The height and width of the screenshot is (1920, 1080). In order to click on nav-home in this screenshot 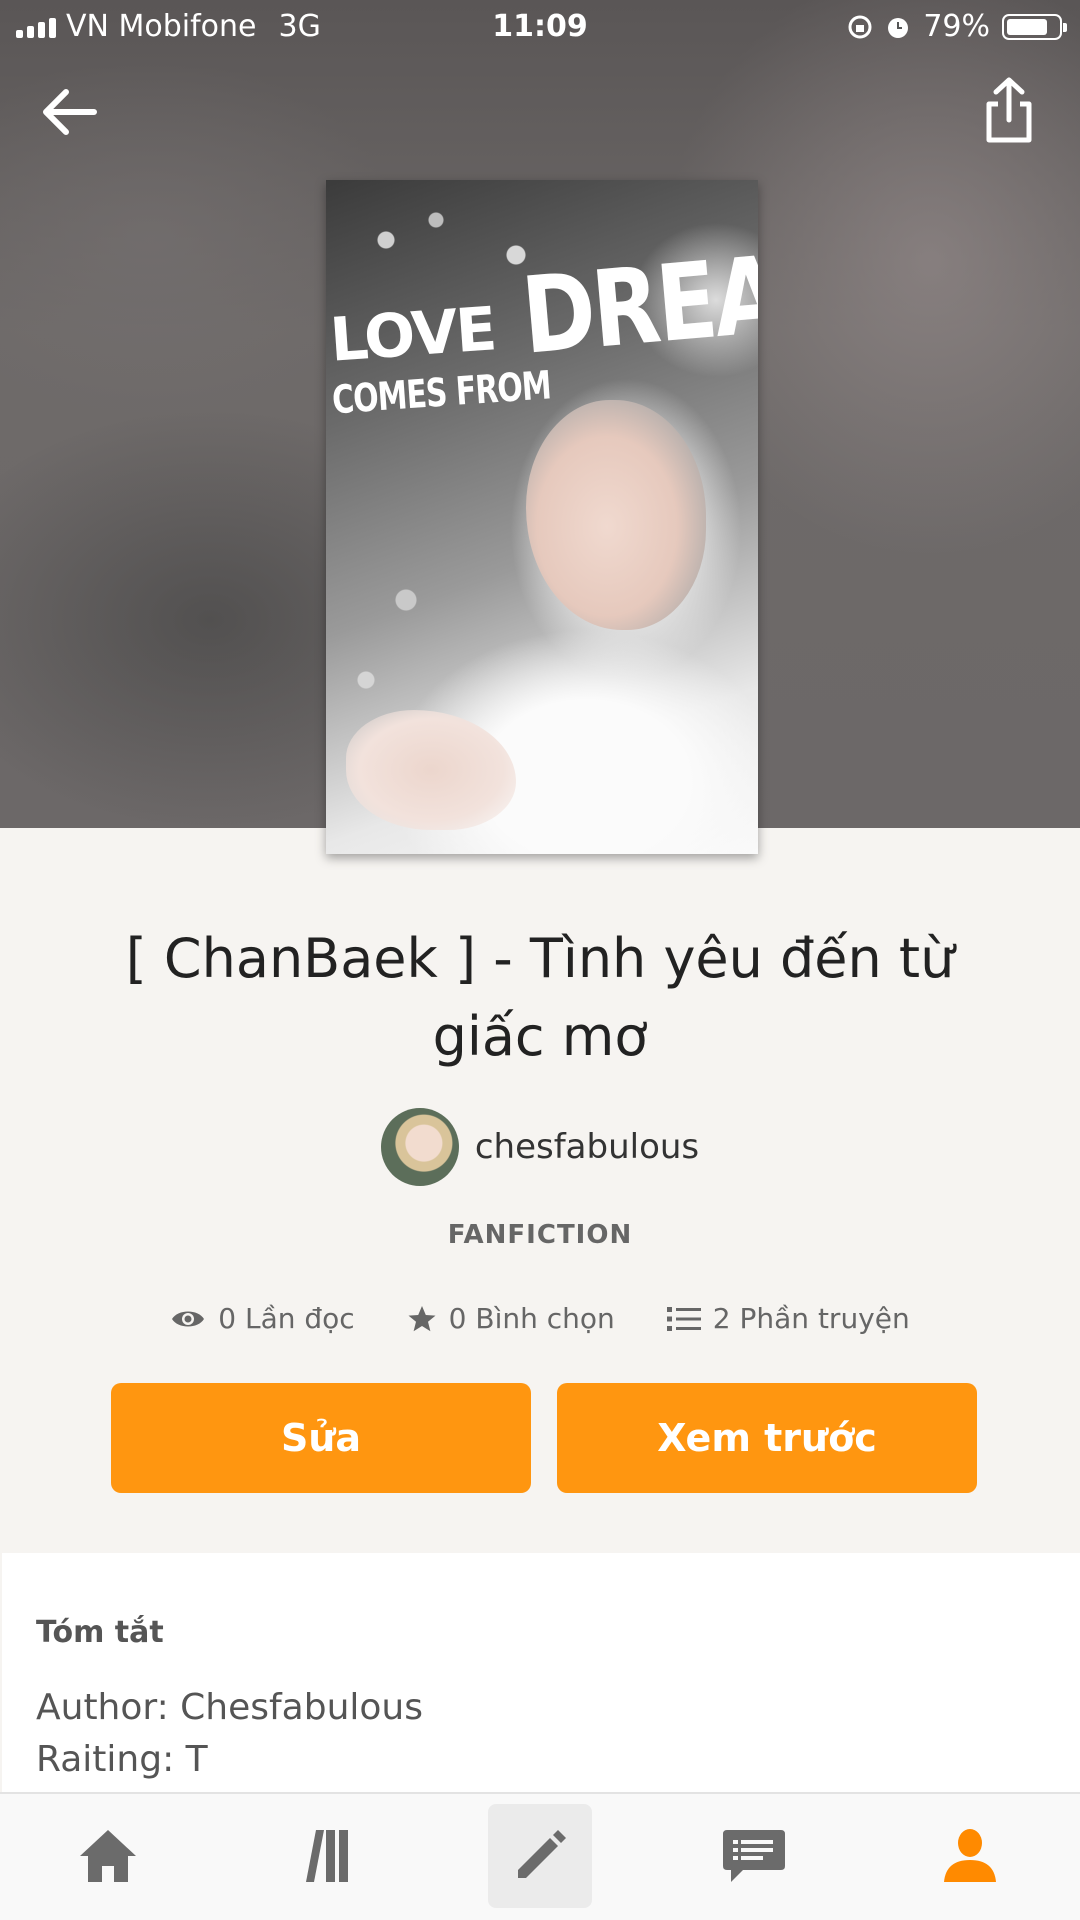, I will do `click(108, 1856)`.